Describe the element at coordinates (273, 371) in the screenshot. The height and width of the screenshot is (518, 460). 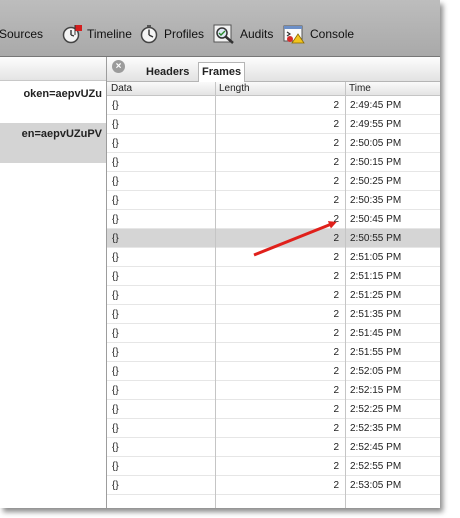
I see `frame-row: {} 2 2:52:05 PM` at that location.